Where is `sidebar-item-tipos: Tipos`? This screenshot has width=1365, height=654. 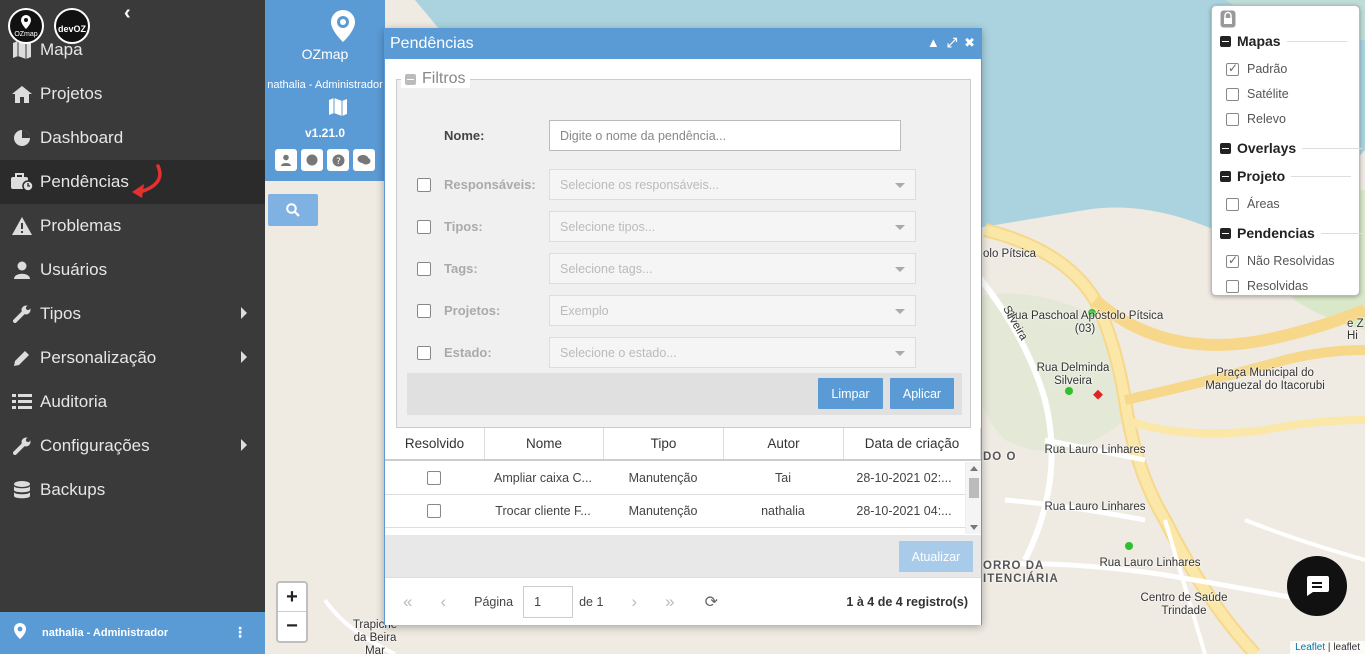 sidebar-item-tipos: Tipos is located at coordinates (132, 314).